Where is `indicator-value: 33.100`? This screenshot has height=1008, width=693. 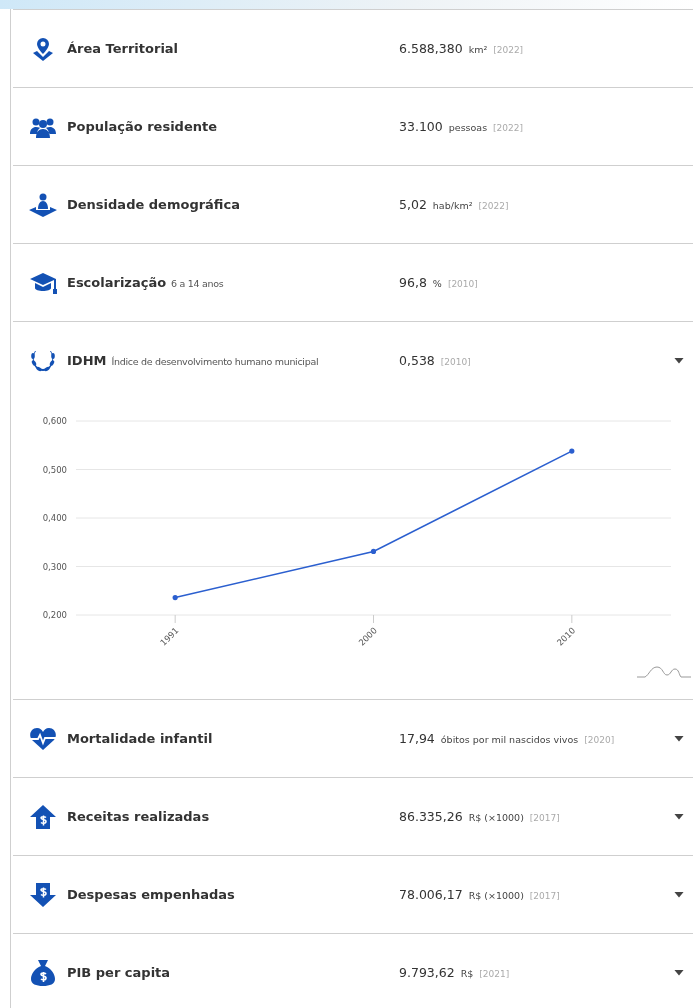 indicator-value: 33.100 is located at coordinates (421, 126).